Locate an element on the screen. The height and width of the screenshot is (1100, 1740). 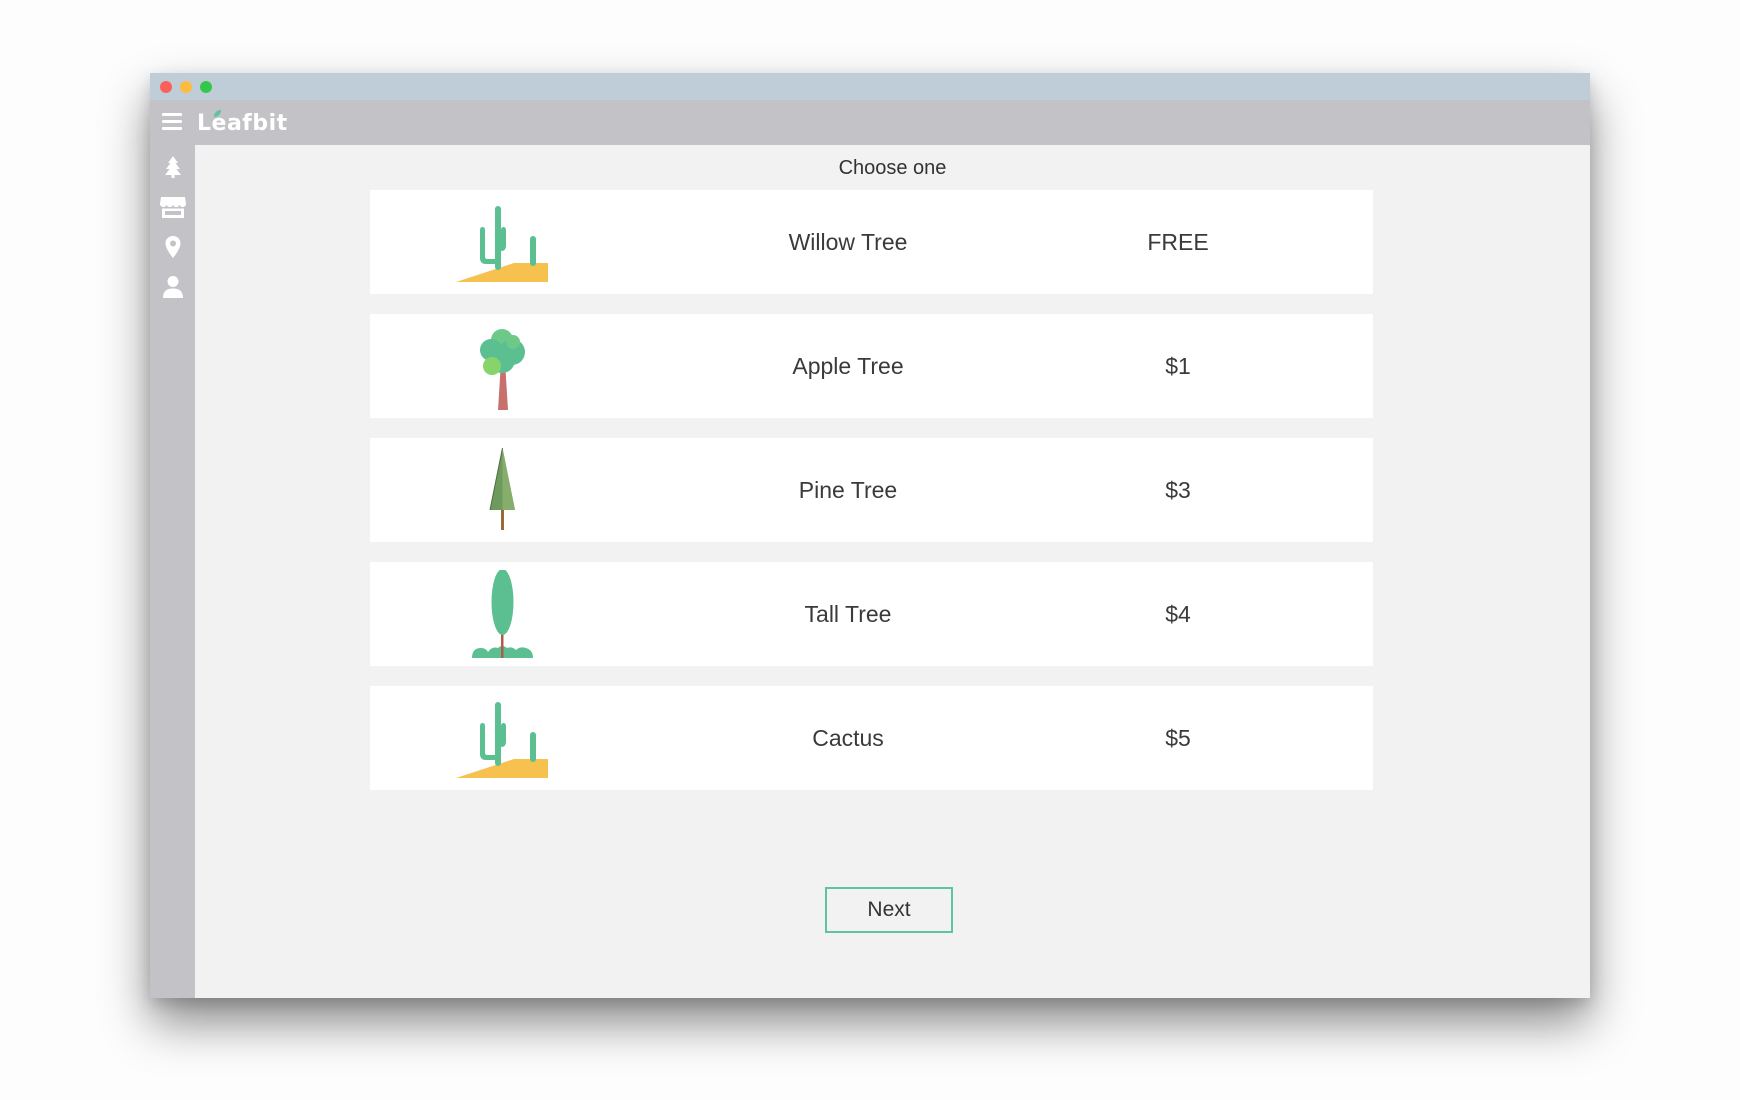
tree-name: Willow Tree is located at coordinates (848, 242).